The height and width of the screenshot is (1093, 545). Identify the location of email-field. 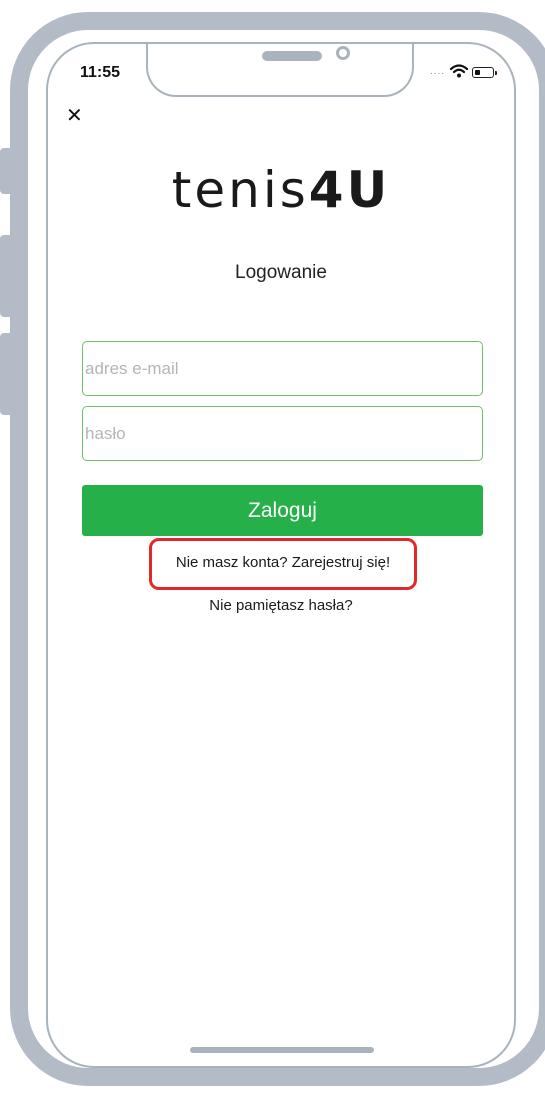
(282, 368).